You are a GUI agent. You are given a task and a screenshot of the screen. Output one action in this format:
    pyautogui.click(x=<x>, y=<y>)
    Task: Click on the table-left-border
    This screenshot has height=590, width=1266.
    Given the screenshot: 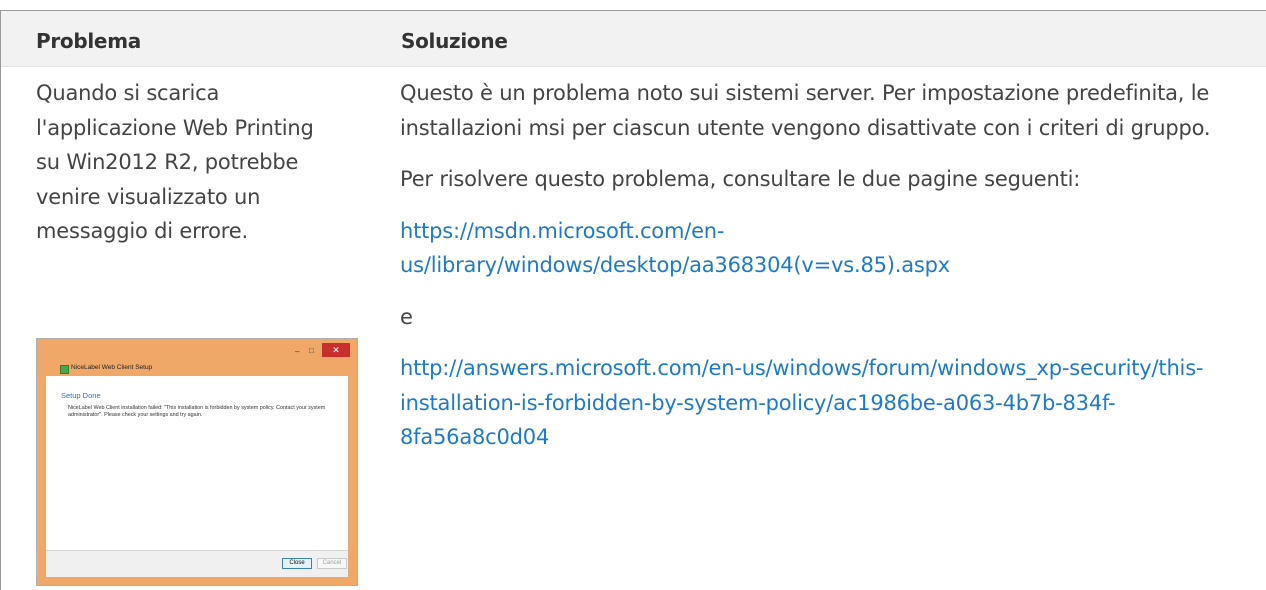 What is the action you would take?
    pyautogui.click(x=0, y=300)
    